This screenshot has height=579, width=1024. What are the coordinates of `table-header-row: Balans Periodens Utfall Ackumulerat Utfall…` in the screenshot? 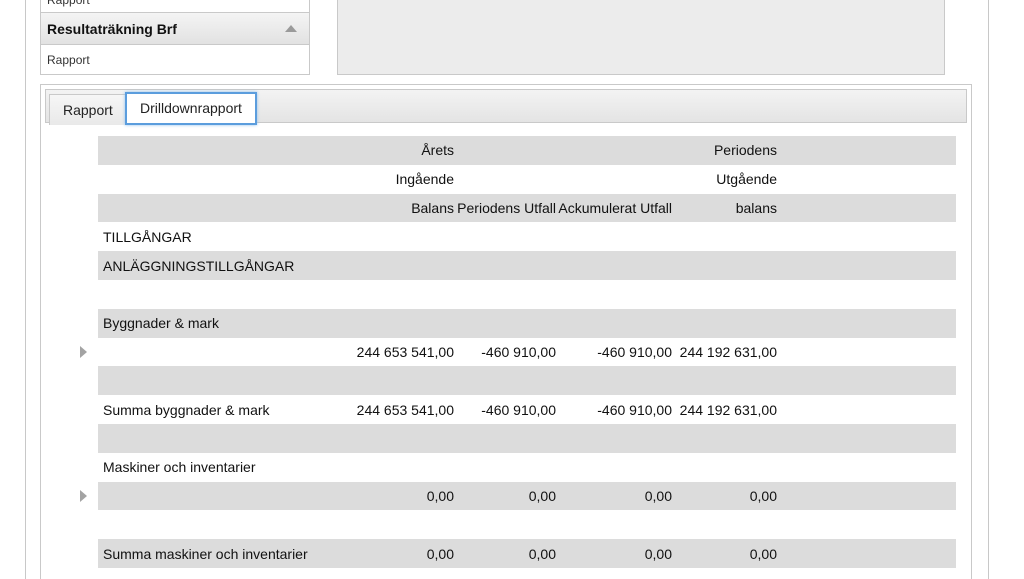 It's located at (527, 208).